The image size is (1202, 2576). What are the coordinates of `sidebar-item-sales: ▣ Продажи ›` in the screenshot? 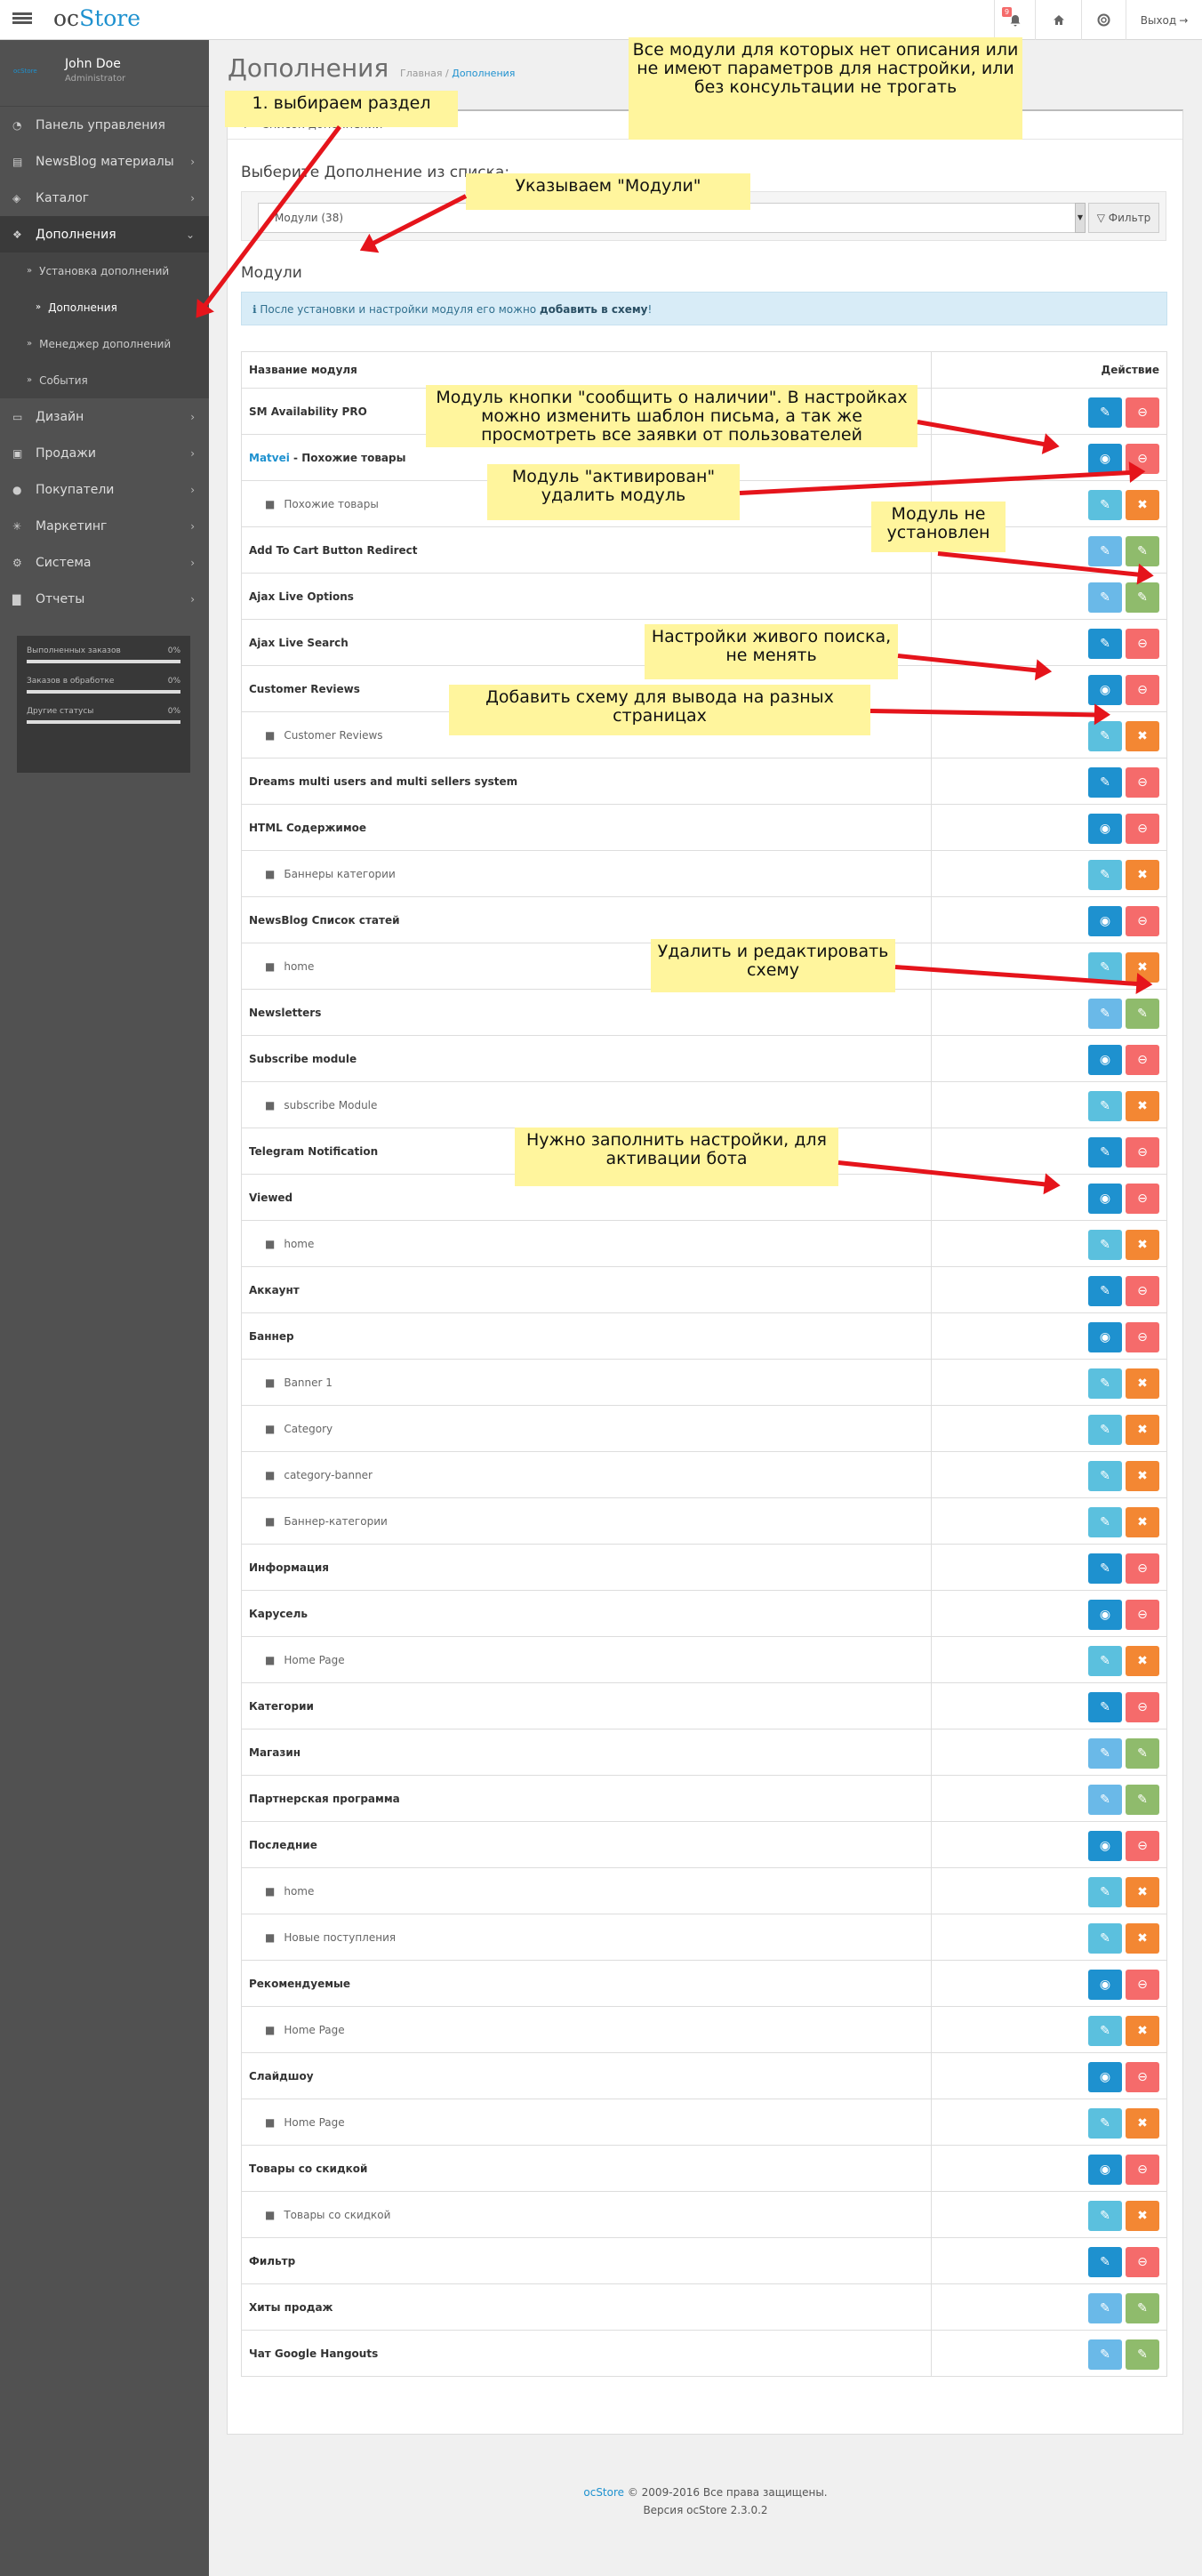 It's located at (104, 453).